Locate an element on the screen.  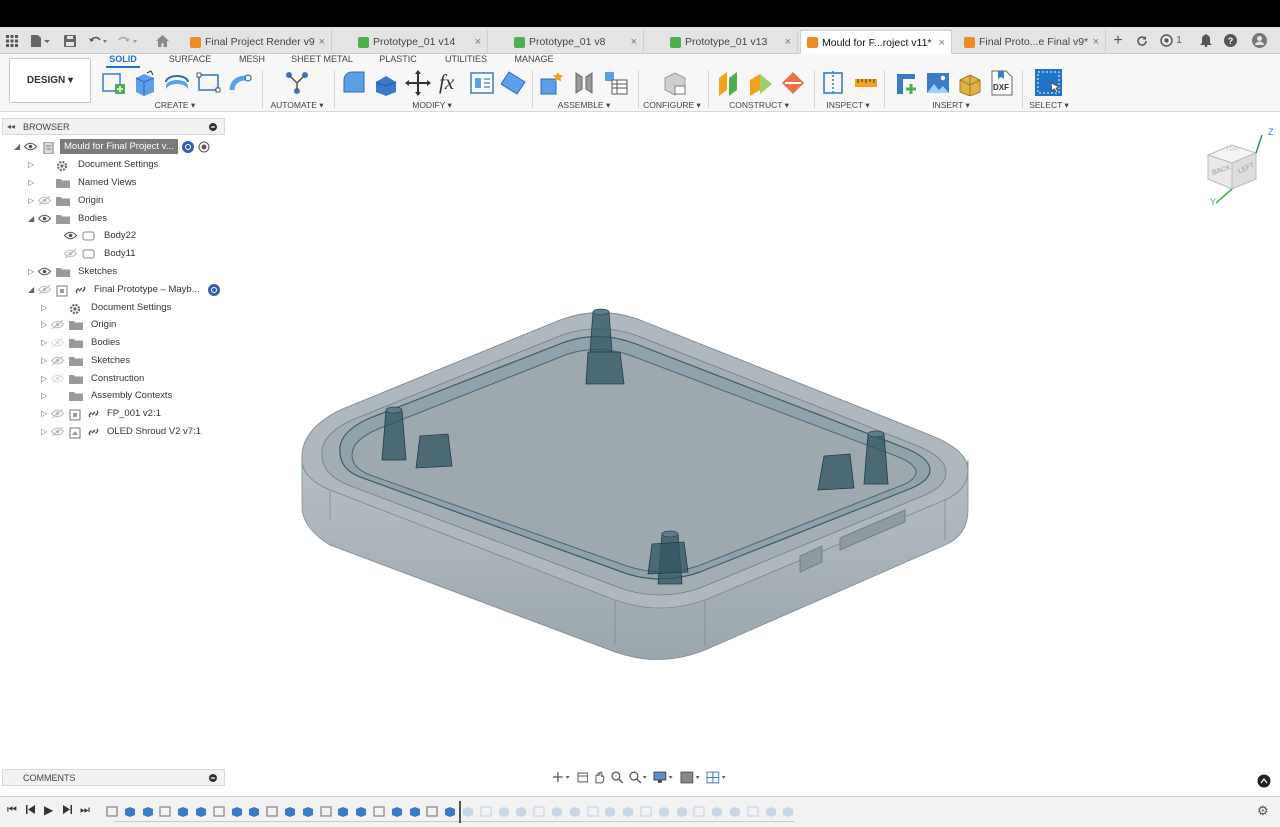
browser-node: ▷ Origin is located at coordinates (80, 324).